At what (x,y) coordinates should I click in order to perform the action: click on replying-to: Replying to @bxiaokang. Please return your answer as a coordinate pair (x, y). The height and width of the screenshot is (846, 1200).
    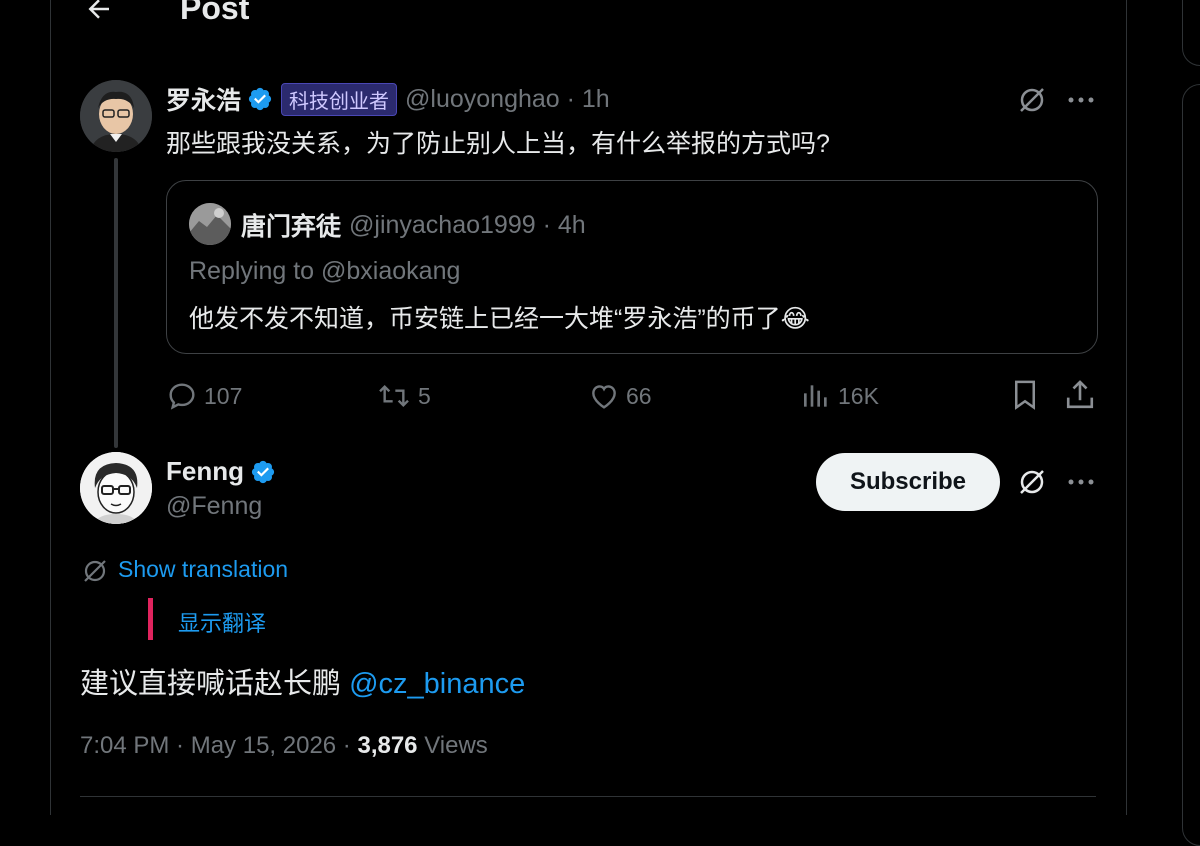
    Looking at the image, I should click on (325, 271).